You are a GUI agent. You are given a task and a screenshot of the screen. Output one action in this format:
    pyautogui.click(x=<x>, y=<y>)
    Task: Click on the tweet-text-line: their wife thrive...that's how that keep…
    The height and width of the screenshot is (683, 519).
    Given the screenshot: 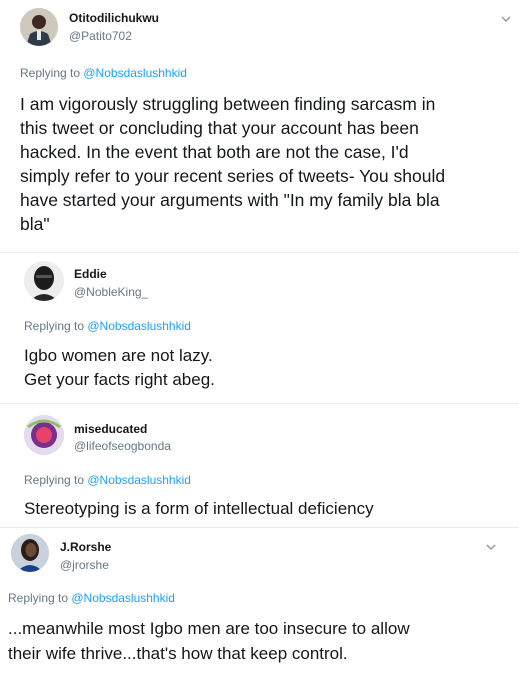 What is the action you would take?
    pyautogui.click(x=178, y=653)
    